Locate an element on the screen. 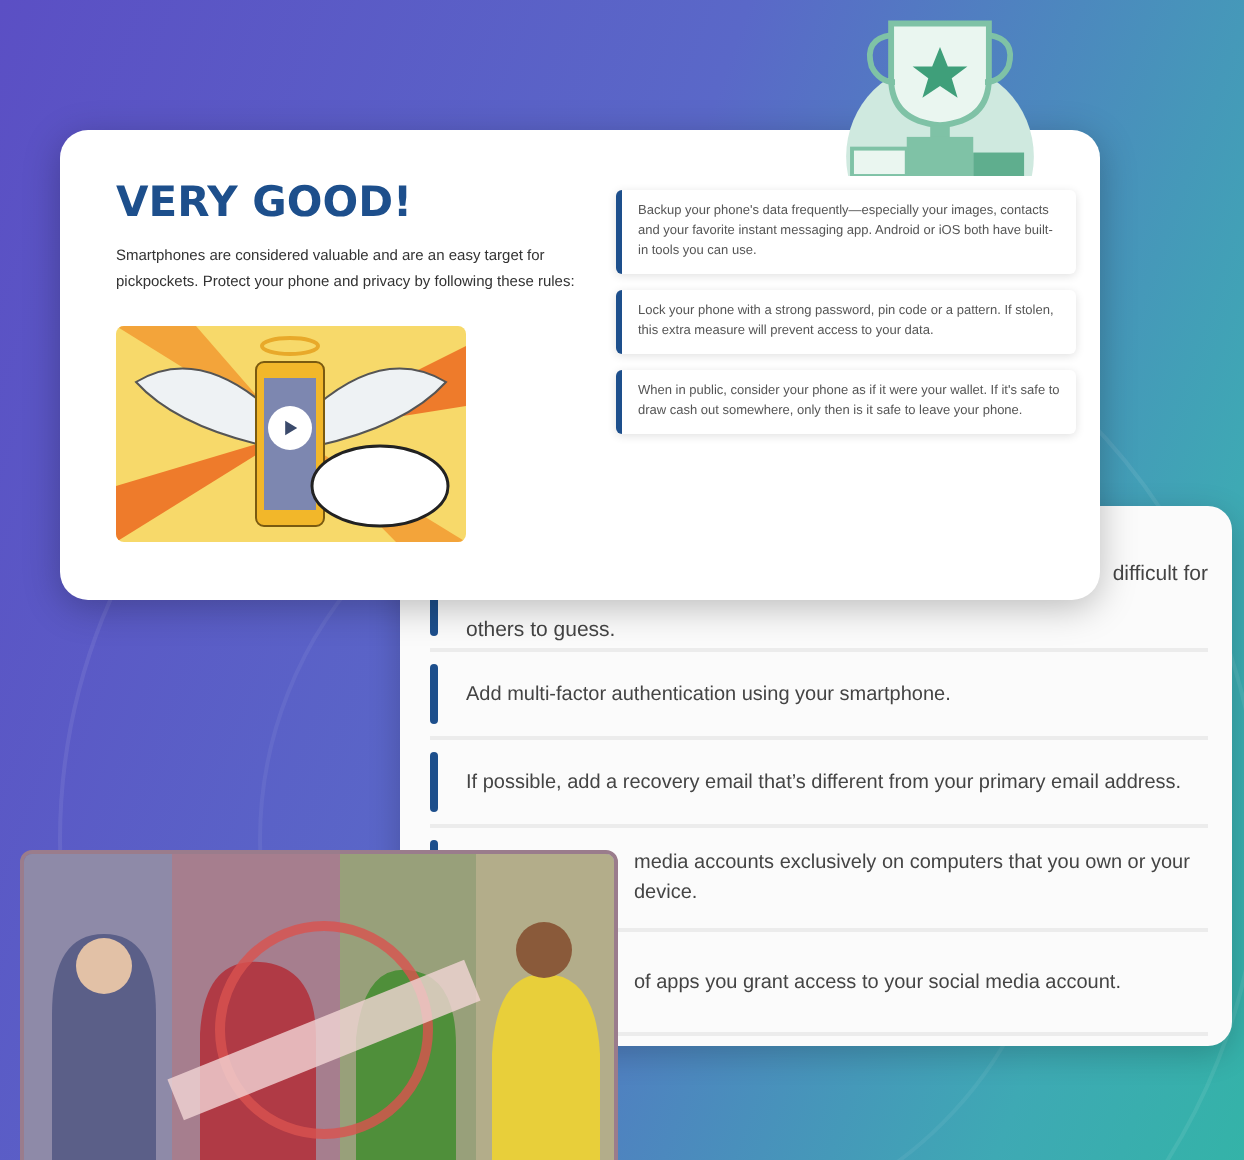 This screenshot has width=1244, height=1160. result-heading: VERY GOOD! is located at coordinates (265, 202).